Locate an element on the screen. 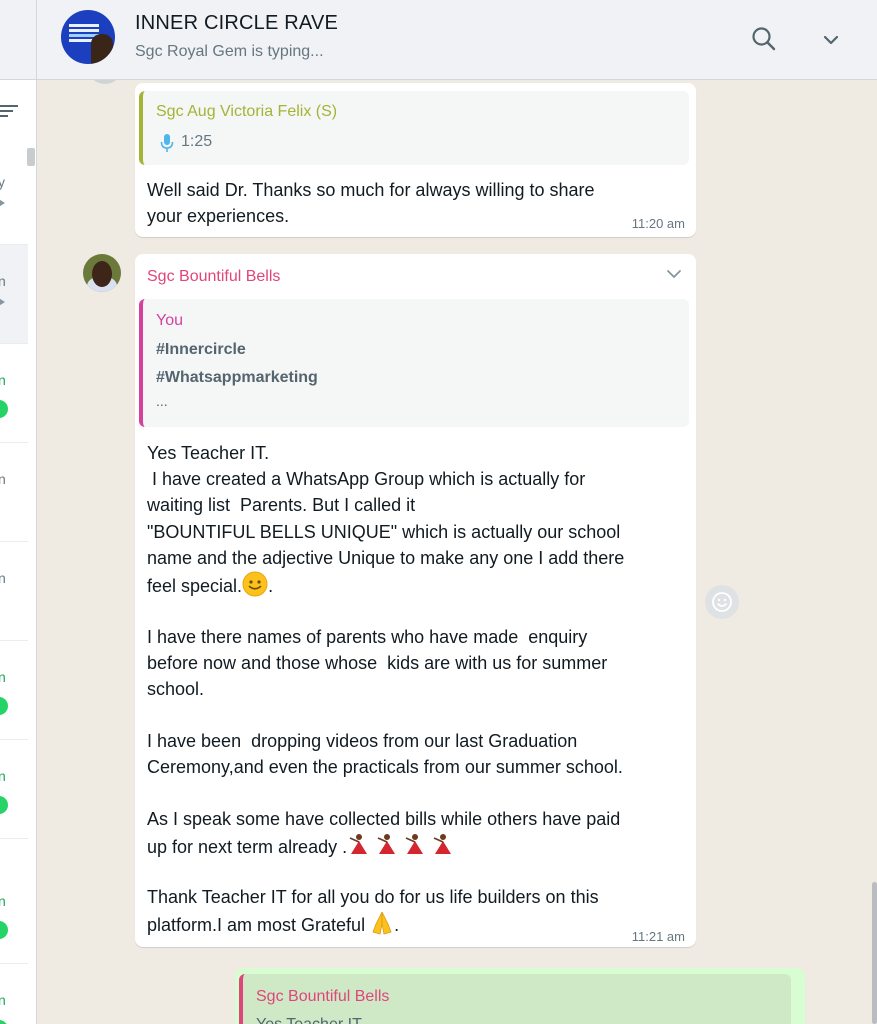  quoted-message: Sgc Aug Victoria Felix (S) 1:25 is located at coordinates (414, 128).